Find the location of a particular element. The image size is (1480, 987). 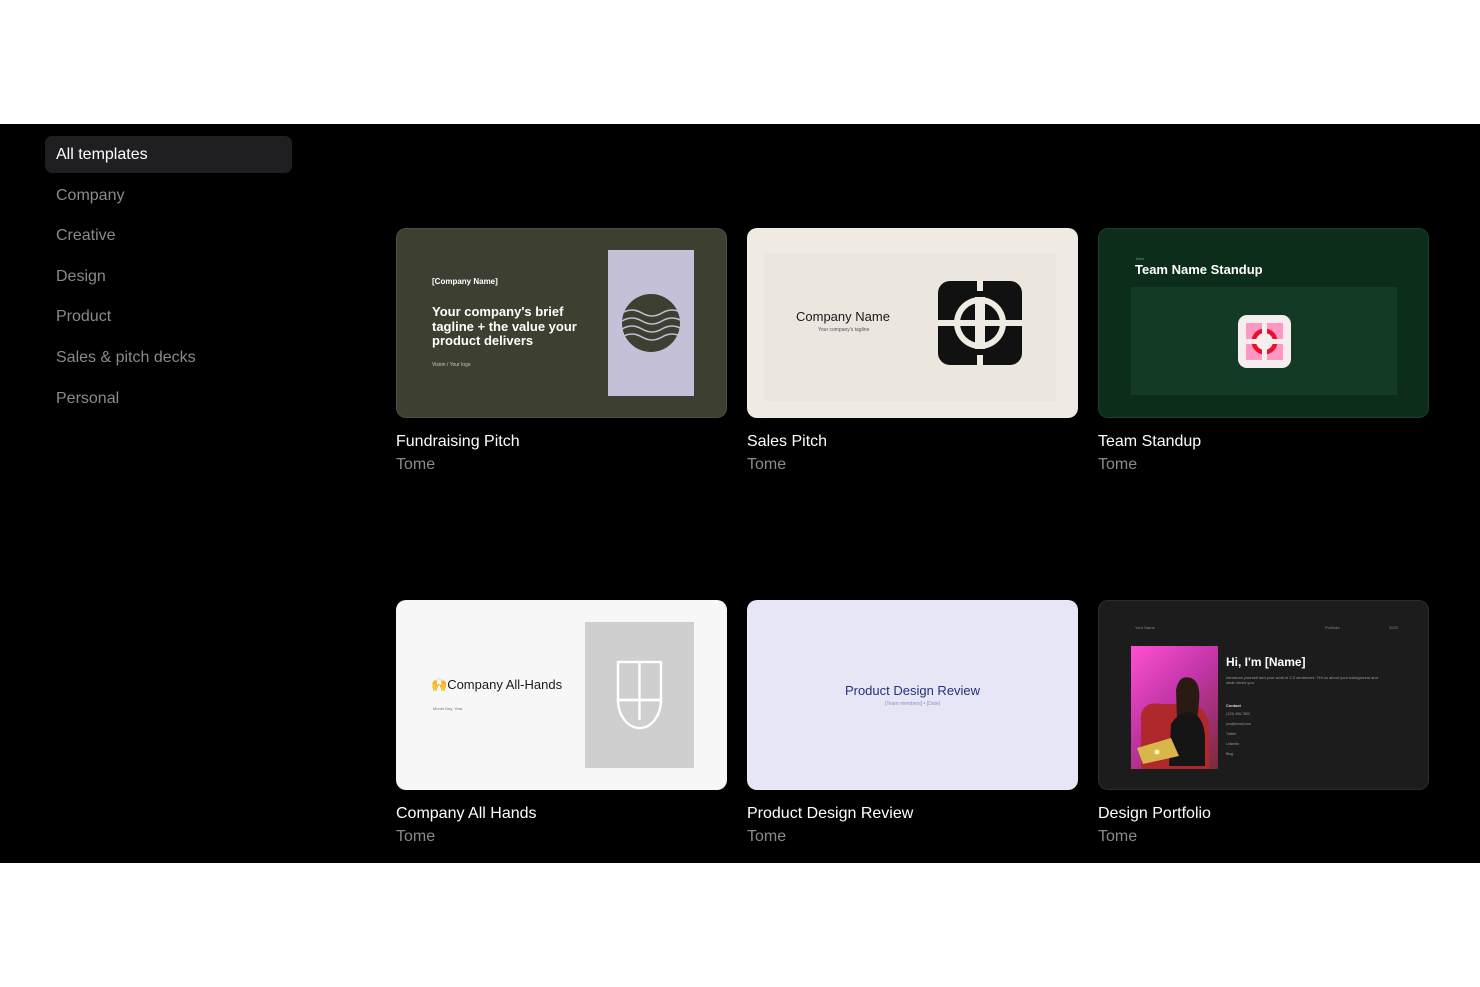

thumb-contact-heading: Contact is located at coordinates (1233, 705).